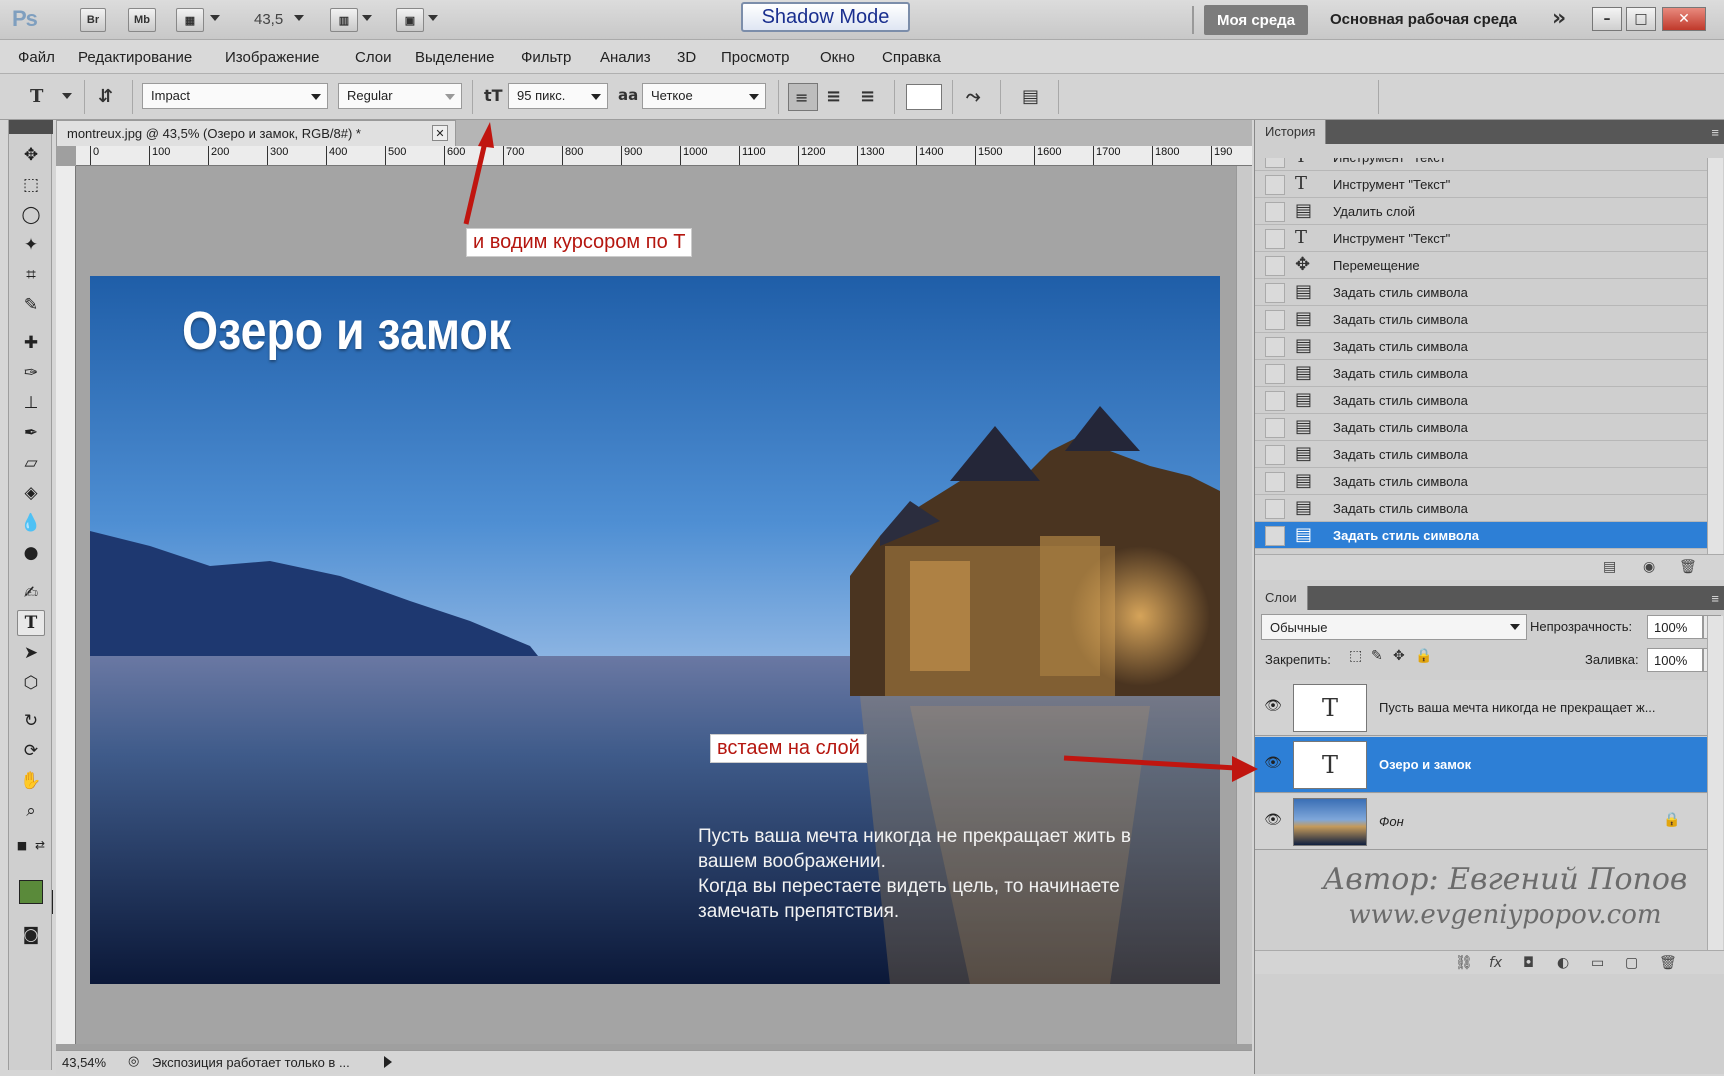 The height and width of the screenshot is (1076, 1724). Describe the element at coordinates (1150, 763) in the screenshot. I see `arrow-to-layer` at that location.